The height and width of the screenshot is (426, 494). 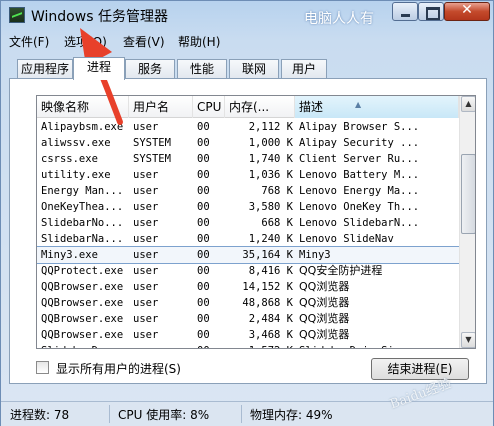 I want to click on scroll-up-button: ▲, so click(x=468, y=104).